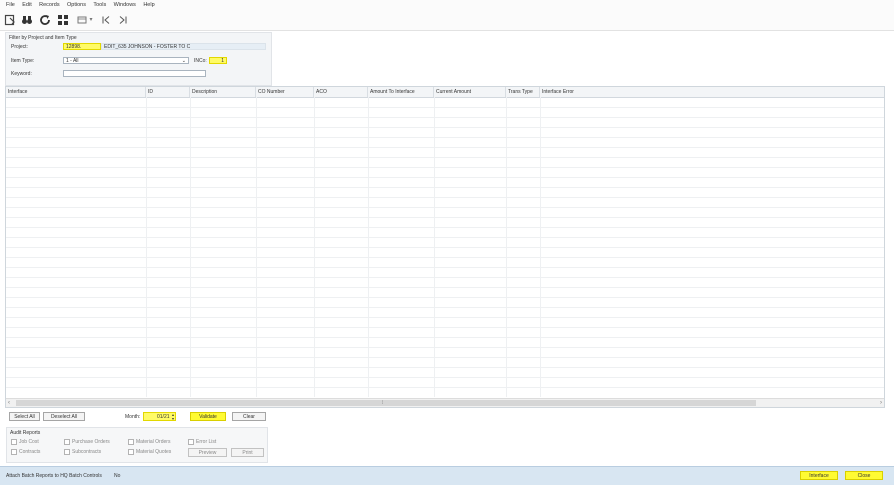 The width and height of the screenshot is (894, 485). What do you see at coordinates (24, 416) in the screenshot?
I see `select-all-button: Select All` at bounding box center [24, 416].